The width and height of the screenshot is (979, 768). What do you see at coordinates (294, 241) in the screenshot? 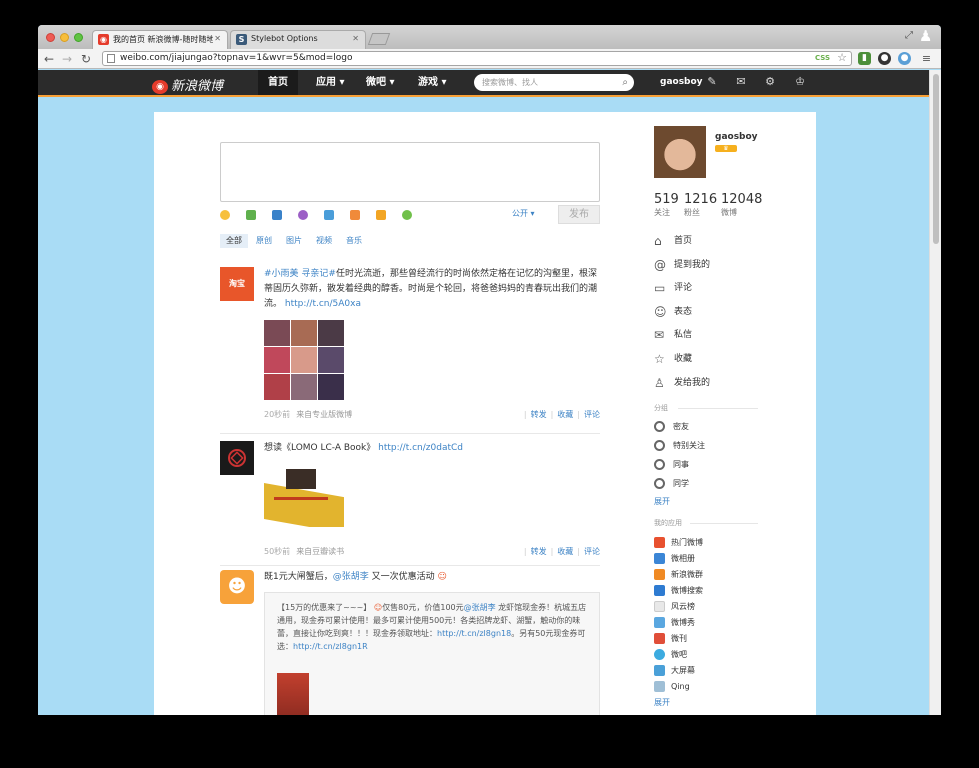
I see `tab-images: 图片` at bounding box center [294, 241].